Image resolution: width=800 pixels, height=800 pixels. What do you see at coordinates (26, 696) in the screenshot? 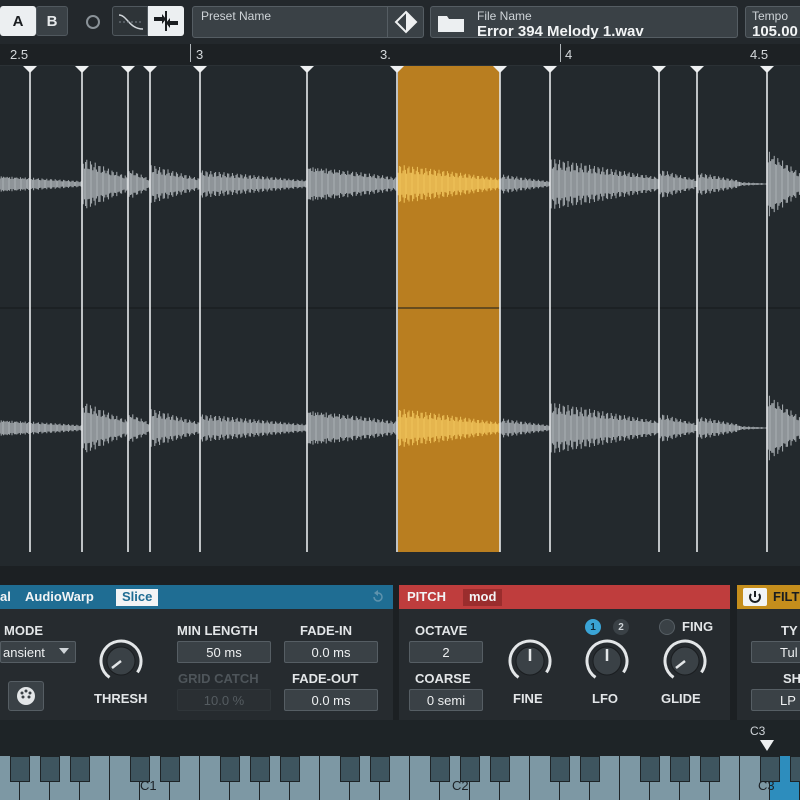
I see `midi-button` at bounding box center [26, 696].